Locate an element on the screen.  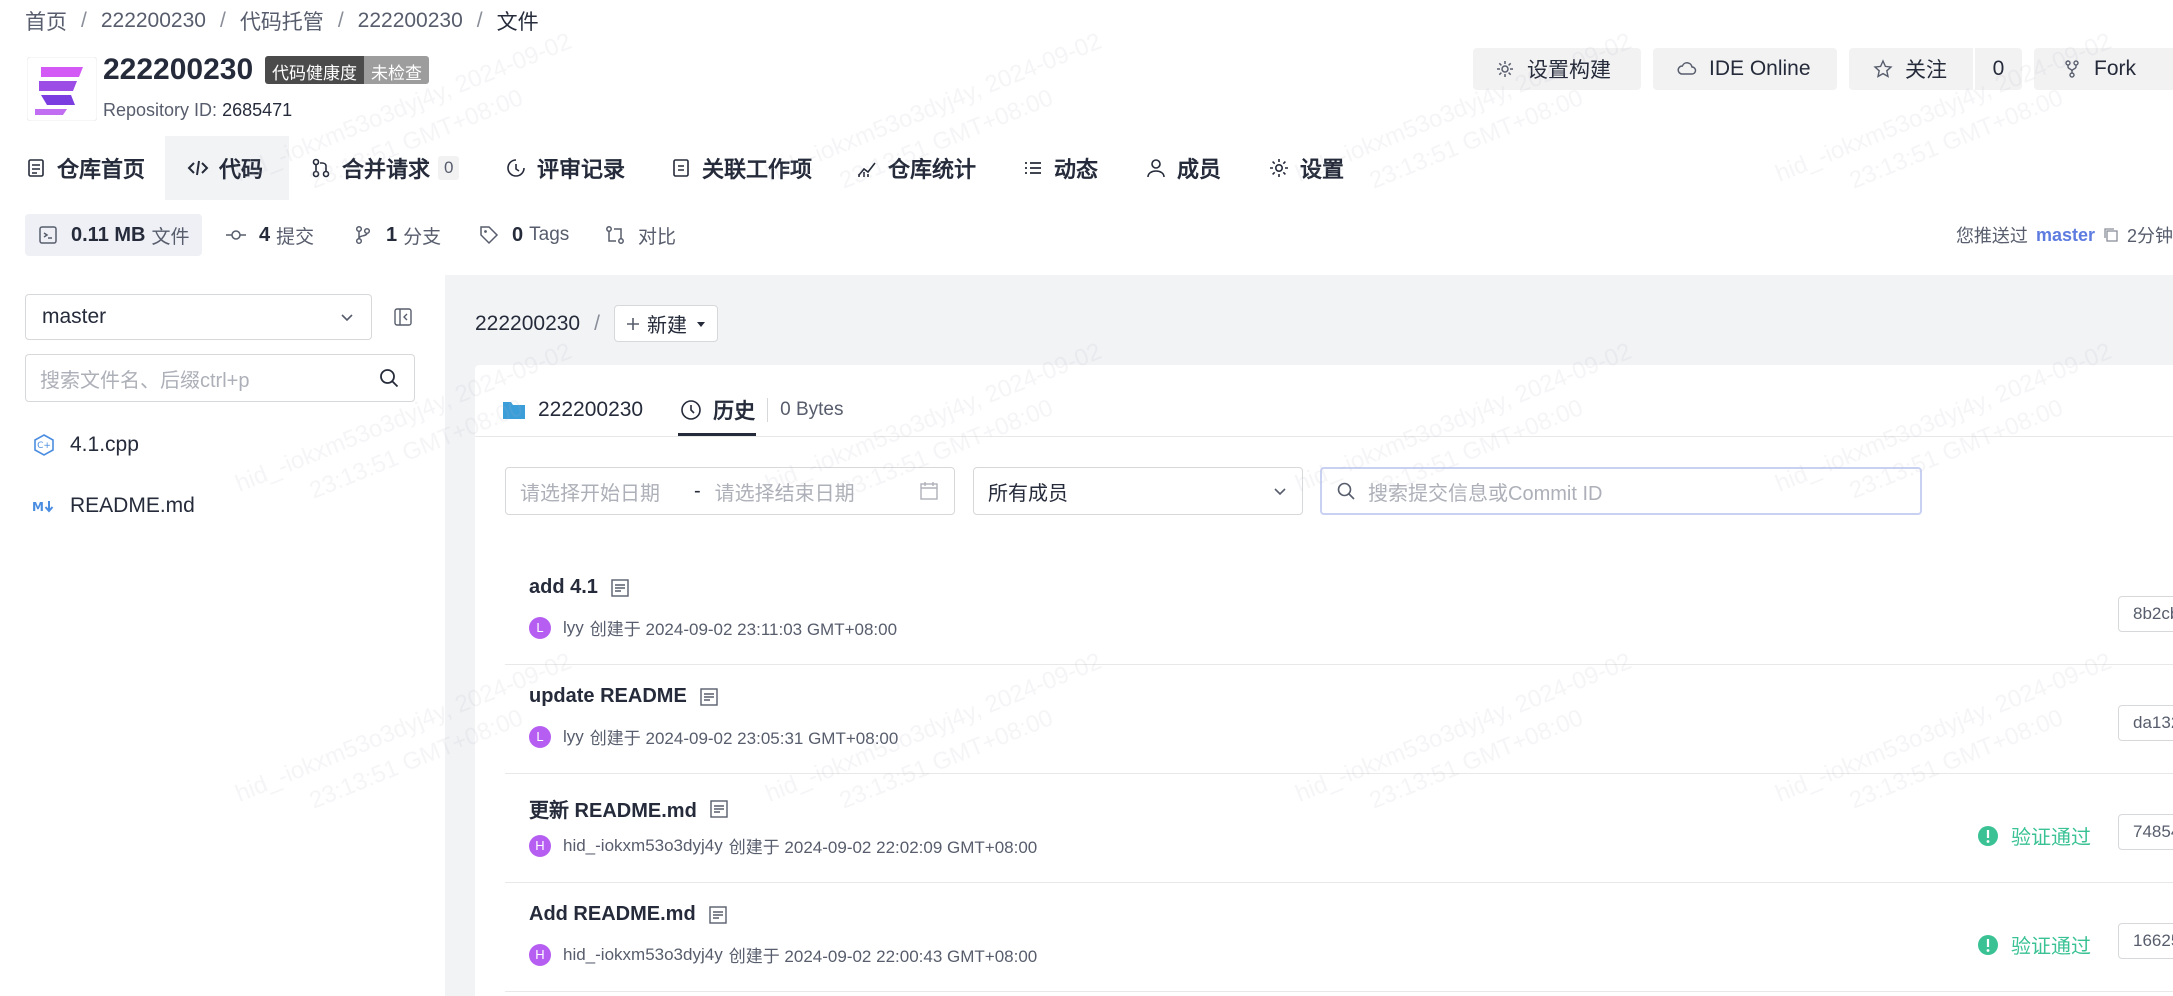
new-button: 新建 is located at coordinates (665, 323).